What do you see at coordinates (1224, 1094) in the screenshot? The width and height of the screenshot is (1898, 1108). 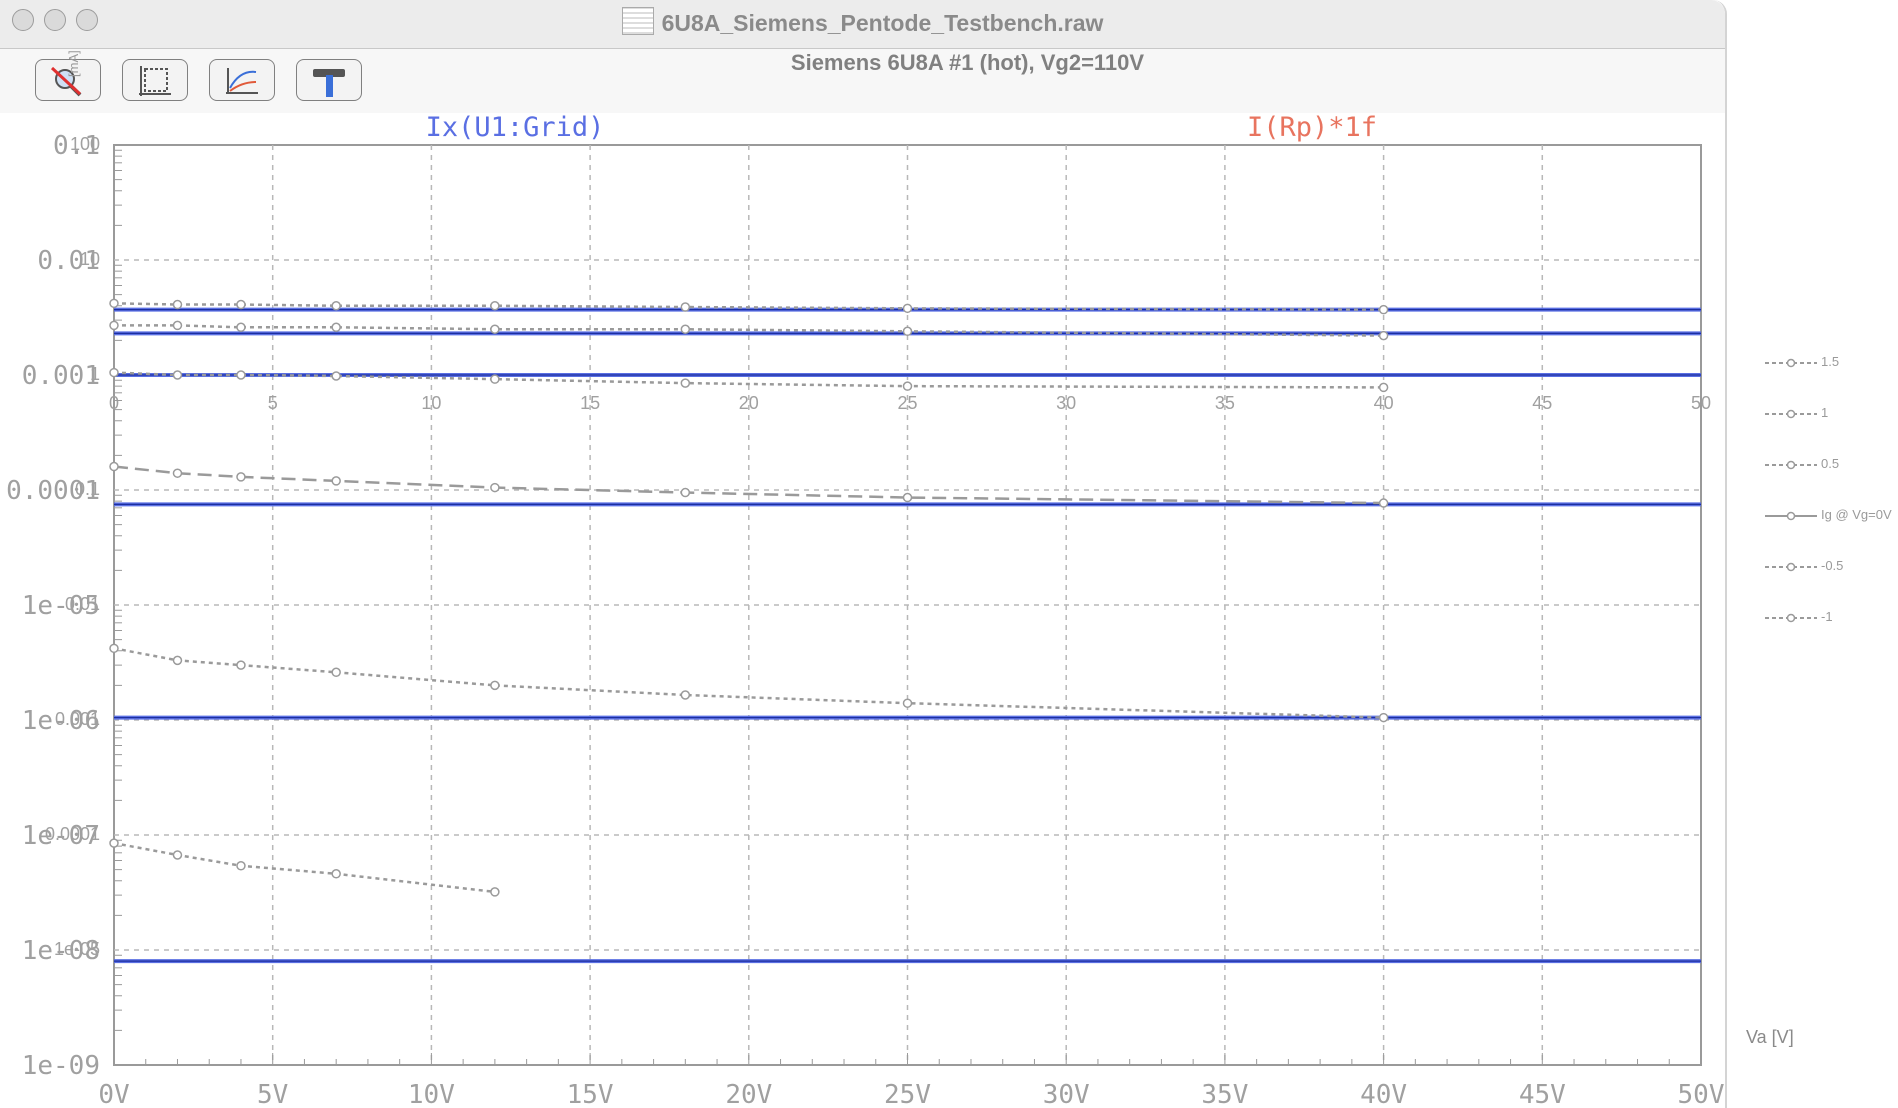 I see `x-tick-label: 35V` at bounding box center [1224, 1094].